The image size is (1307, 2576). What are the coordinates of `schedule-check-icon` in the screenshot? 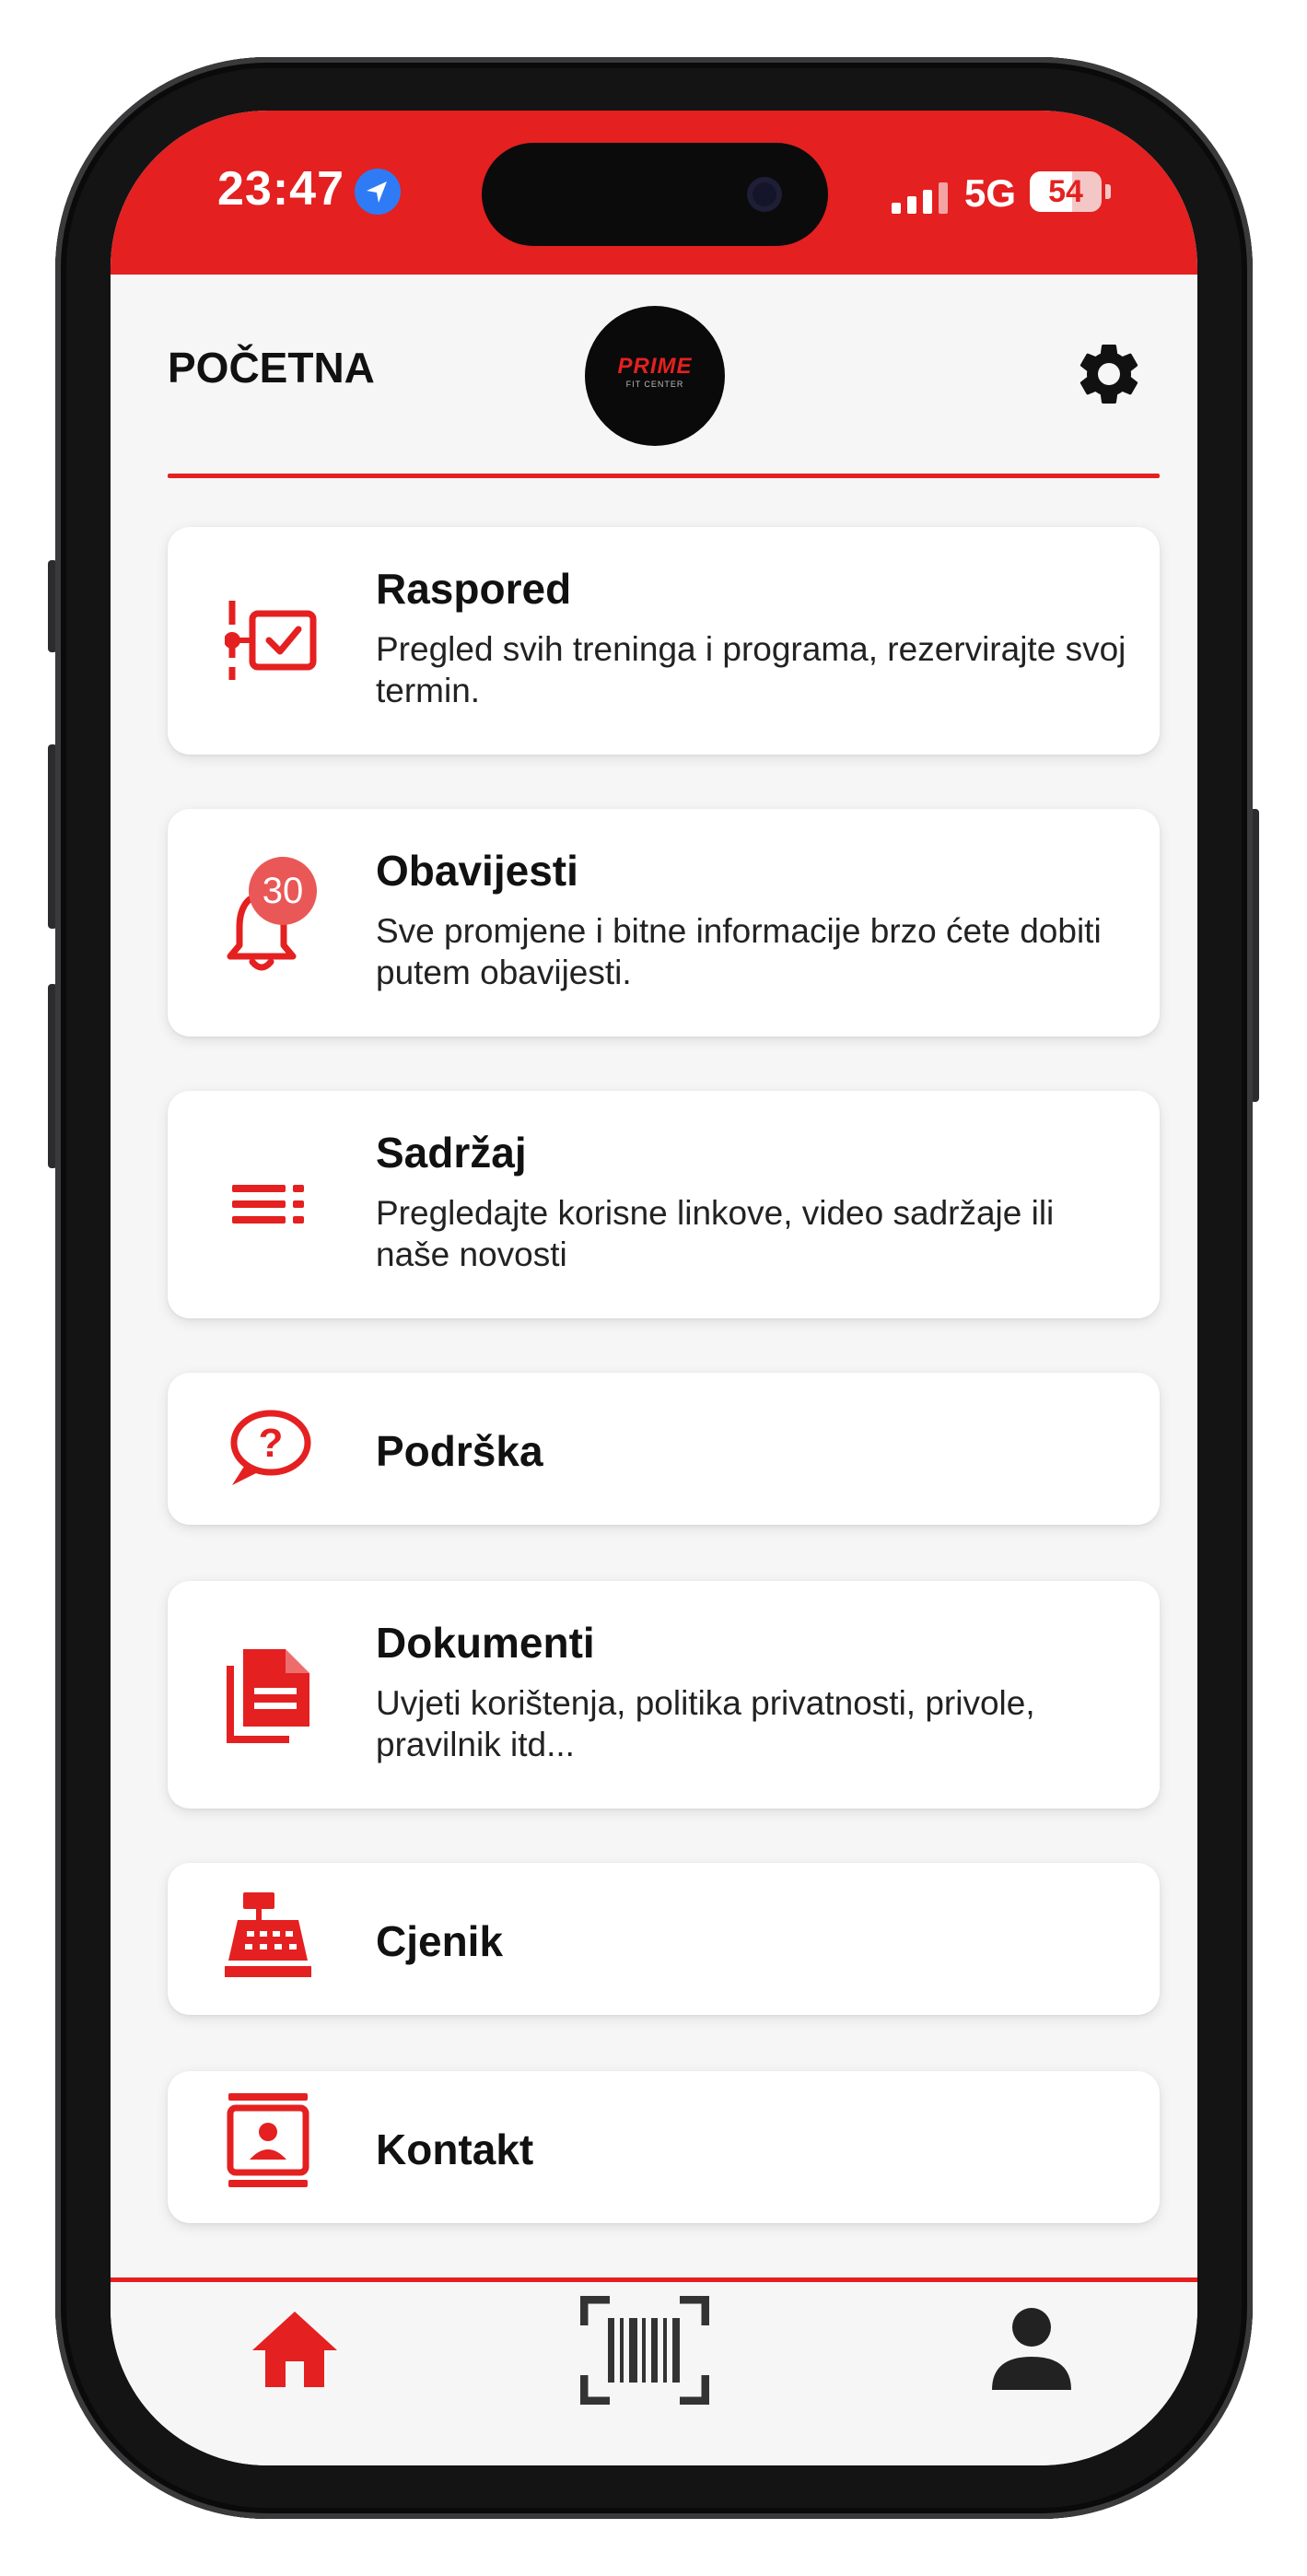 It's located at (271, 640).